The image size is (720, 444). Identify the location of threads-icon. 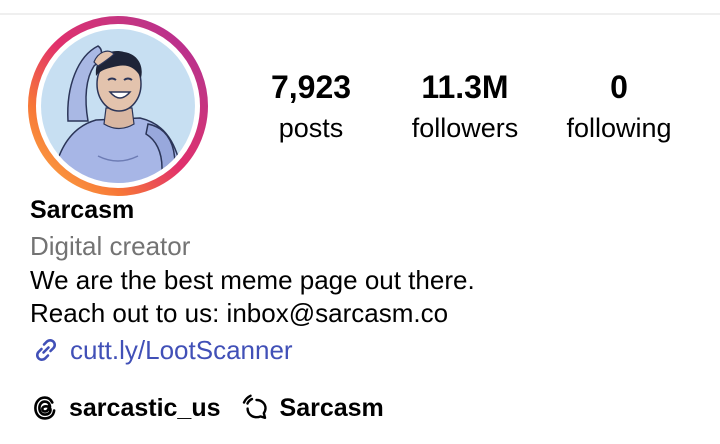
(45, 408).